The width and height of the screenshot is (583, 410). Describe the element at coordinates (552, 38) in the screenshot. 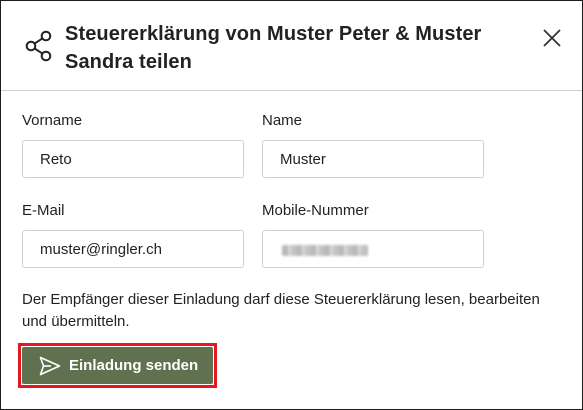

I see `close-icon` at that location.